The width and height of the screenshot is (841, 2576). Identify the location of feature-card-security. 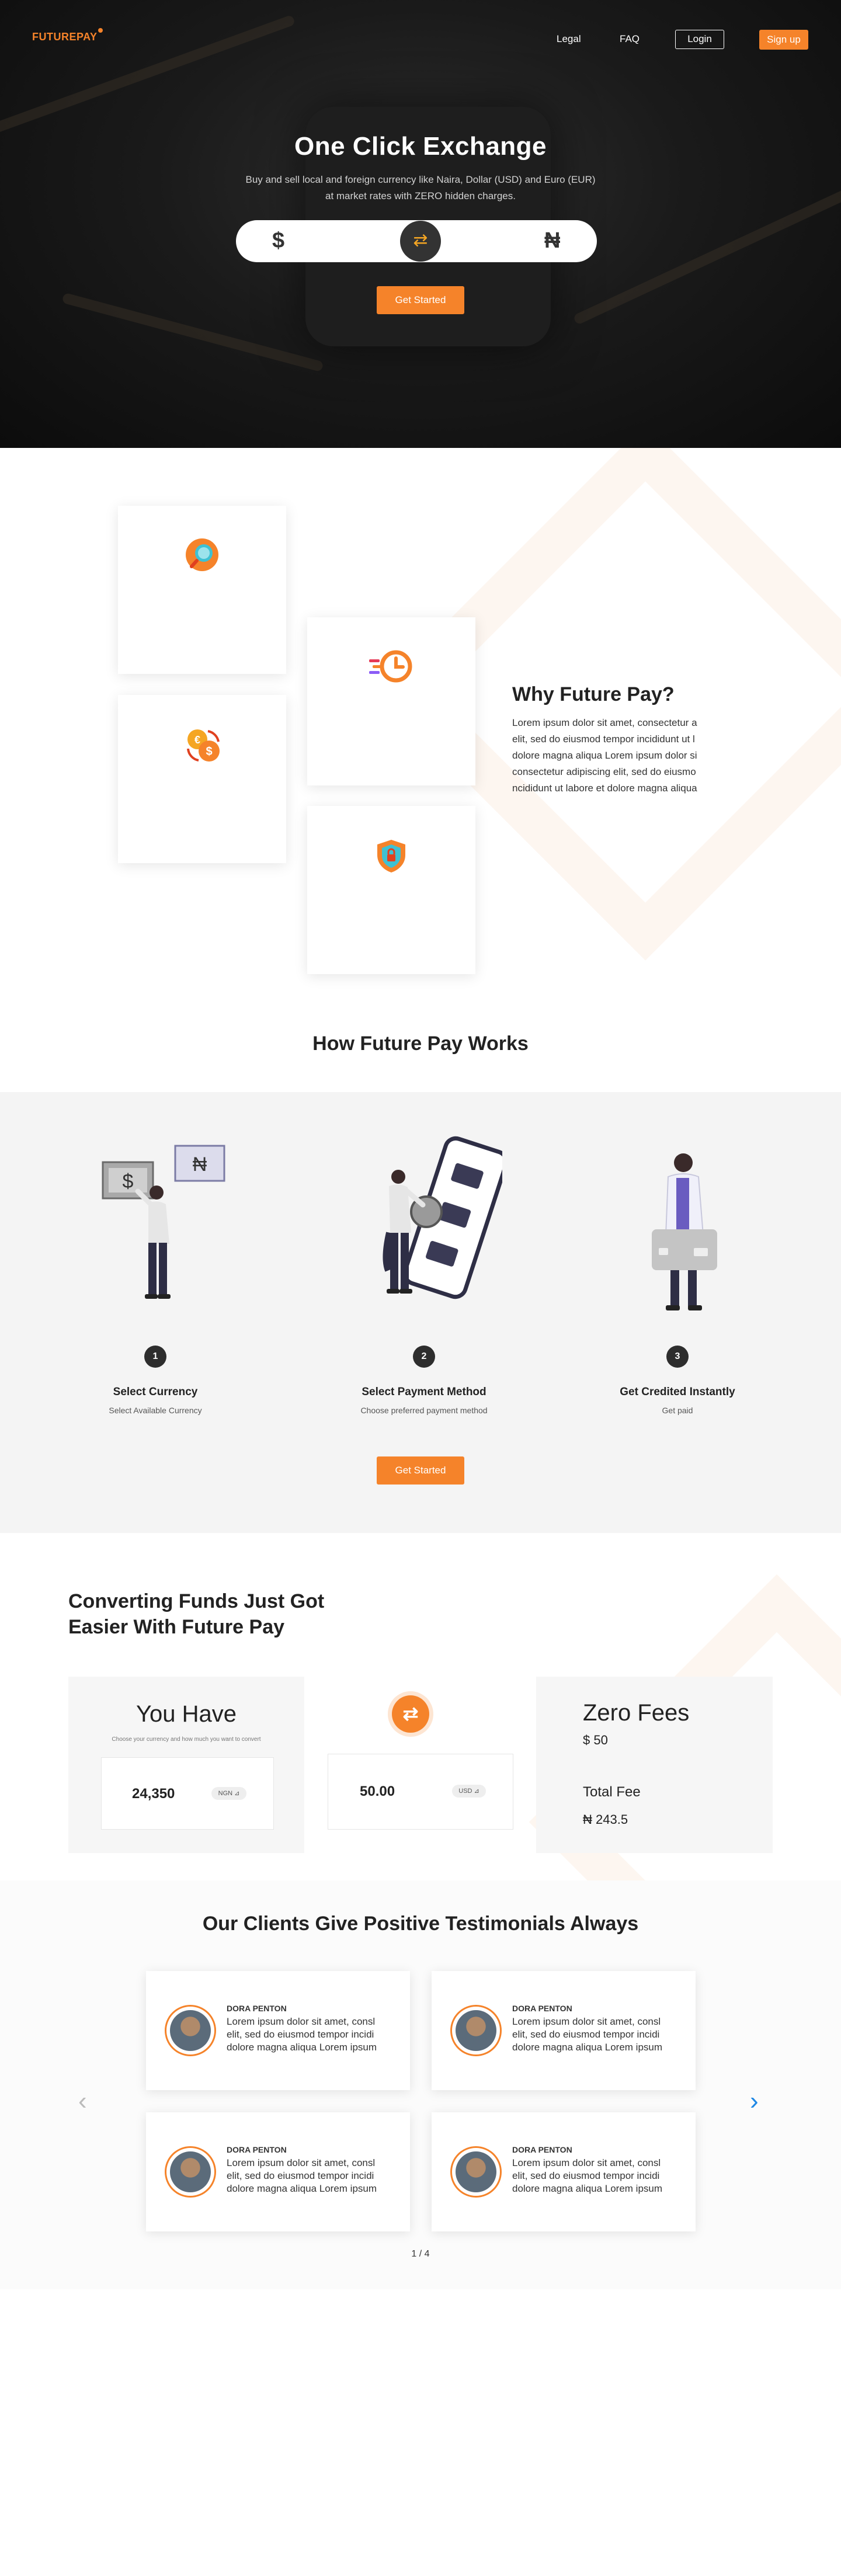
(391, 890).